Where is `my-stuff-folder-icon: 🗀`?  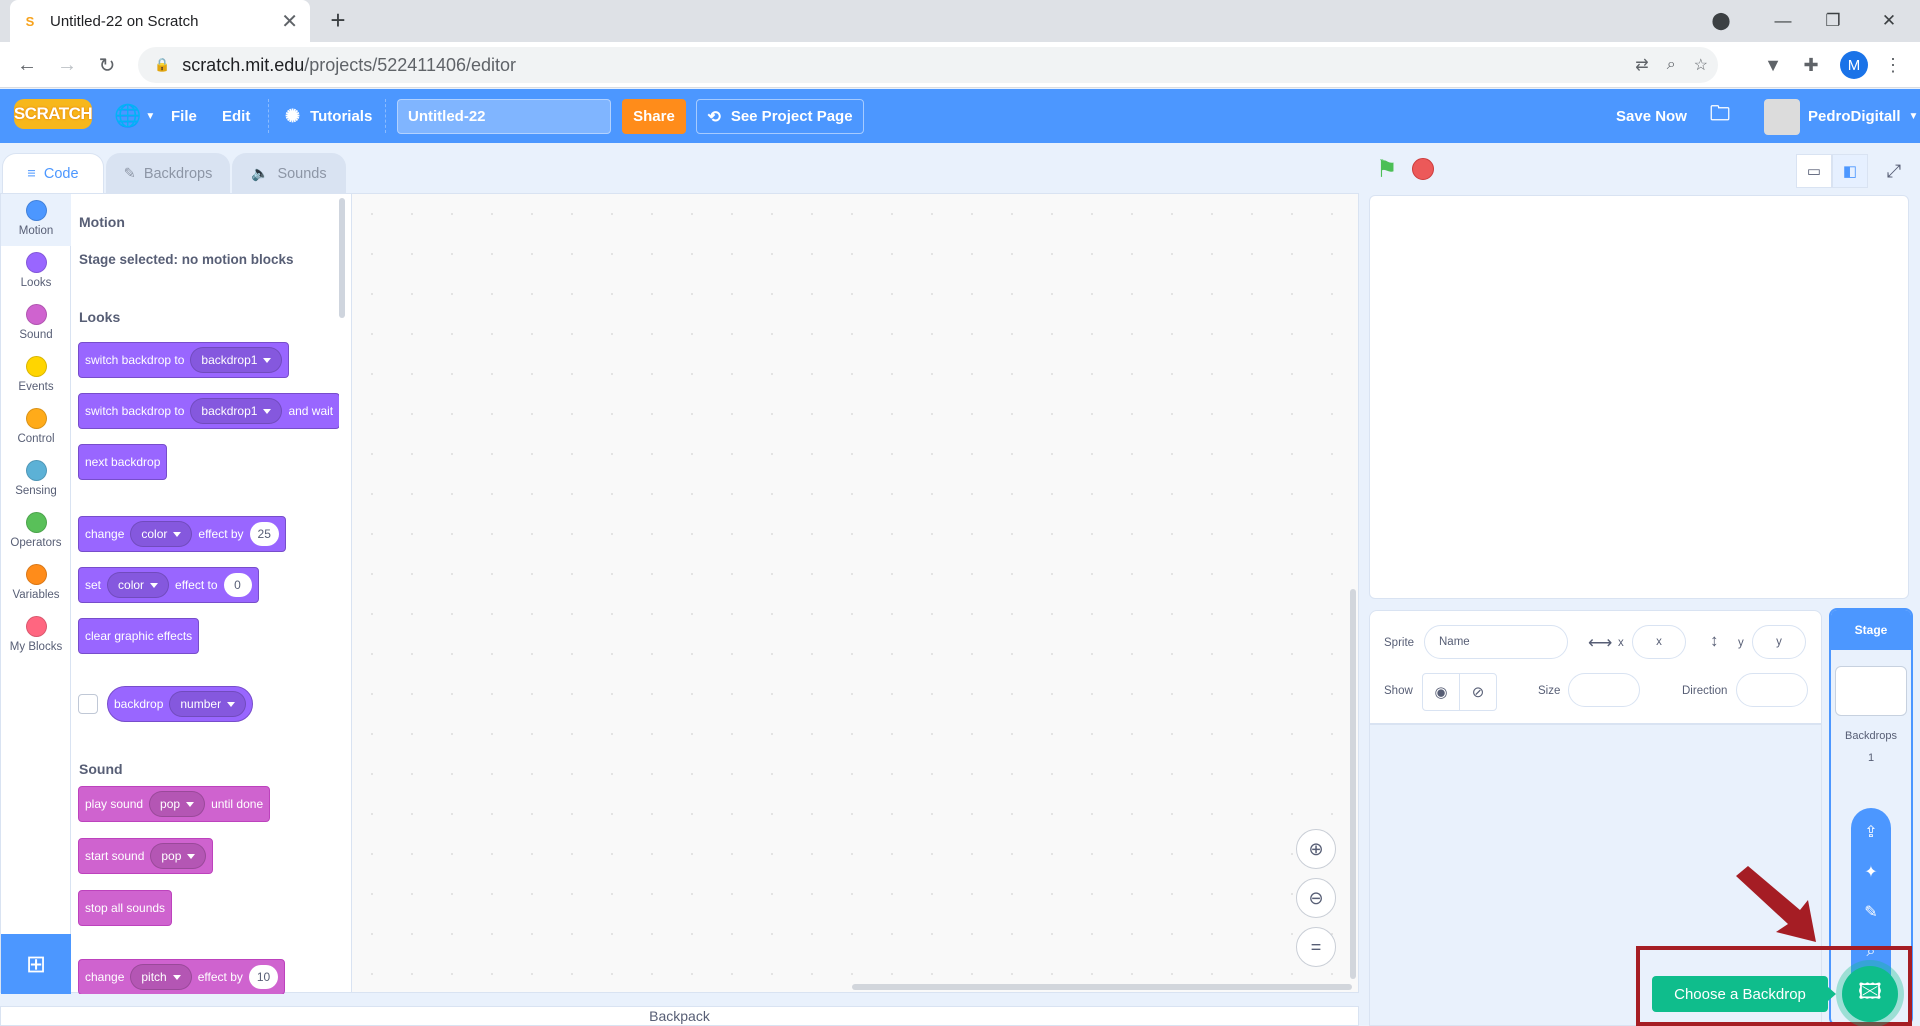 my-stuff-folder-icon: 🗀 is located at coordinates (1720, 116).